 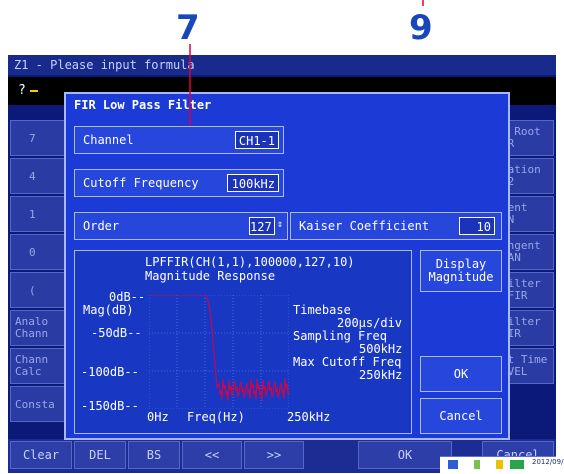 What do you see at coordinates (179, 140) in the screenshot?
I see `channel-row: Channel CH1-1` at bounding box center [179, 140].